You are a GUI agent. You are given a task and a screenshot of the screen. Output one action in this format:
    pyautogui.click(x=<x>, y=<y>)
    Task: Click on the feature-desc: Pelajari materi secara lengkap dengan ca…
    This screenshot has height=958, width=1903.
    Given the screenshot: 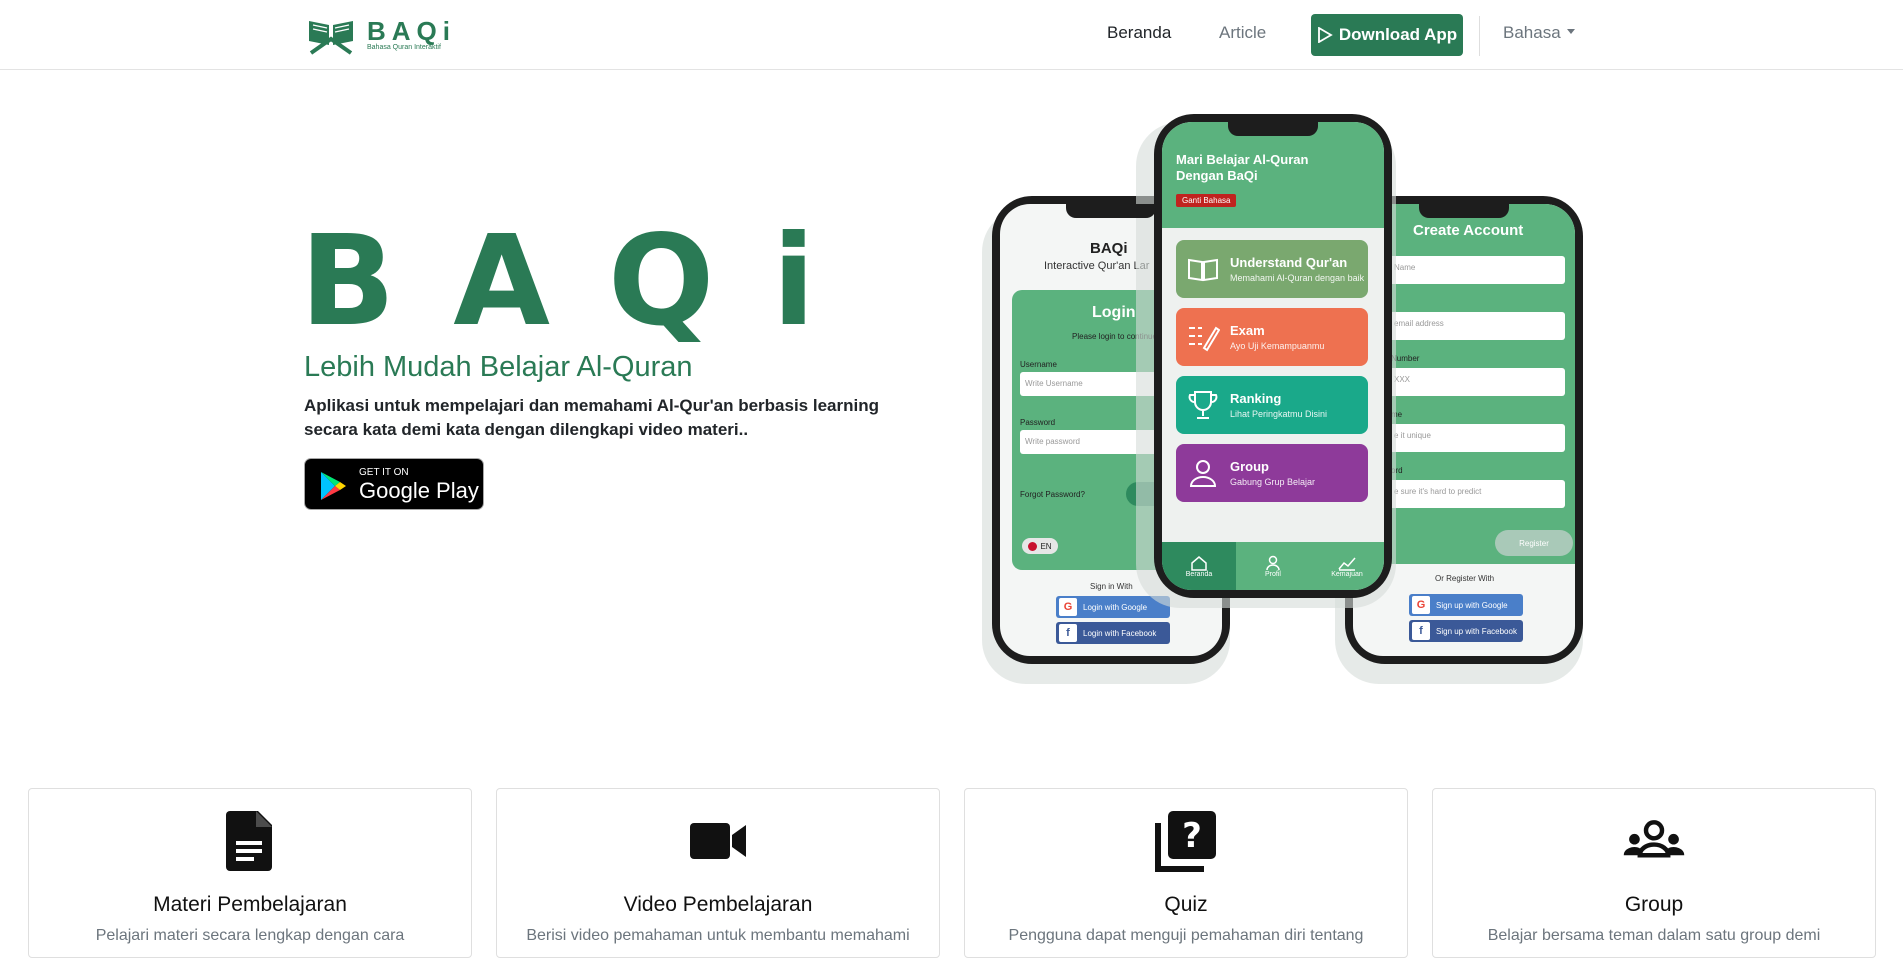 What is the action you would take?
    pyautogui.click(x=250, y=935)
    